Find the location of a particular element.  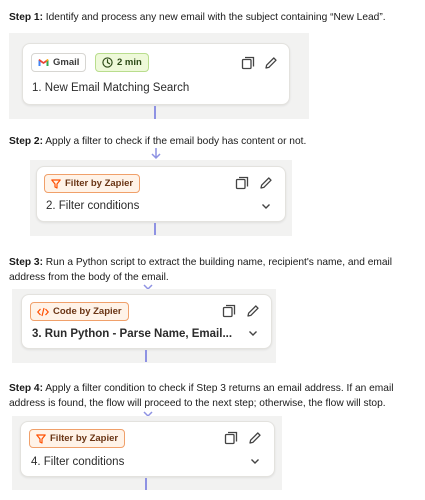

gmail-badge-label: Gmail is located at coordinates (66, 62).